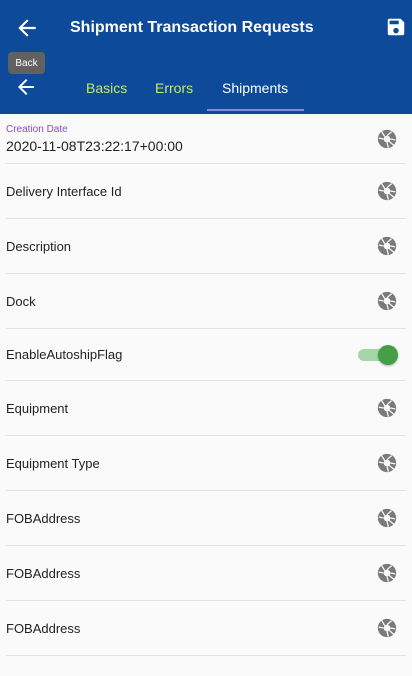  Describe the element at coordinates (106, 88) in the screenshot. I see `tab-basics: Basics` at that location.